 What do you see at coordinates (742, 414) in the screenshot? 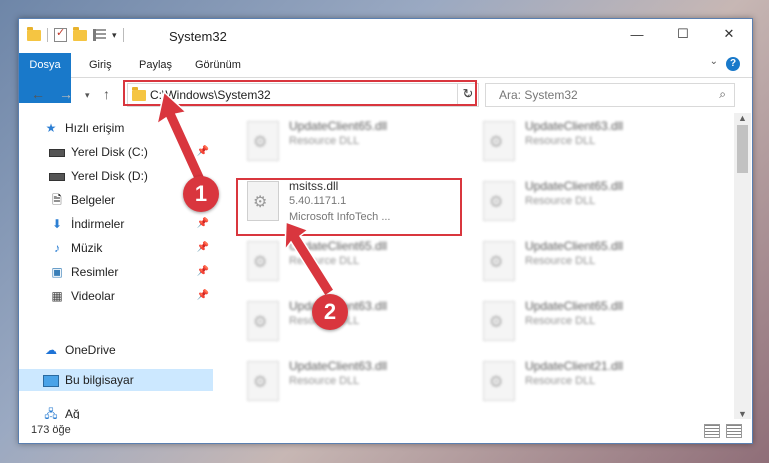
I see `scroll-down-icon: ▼` at bounding box center [742, 414].